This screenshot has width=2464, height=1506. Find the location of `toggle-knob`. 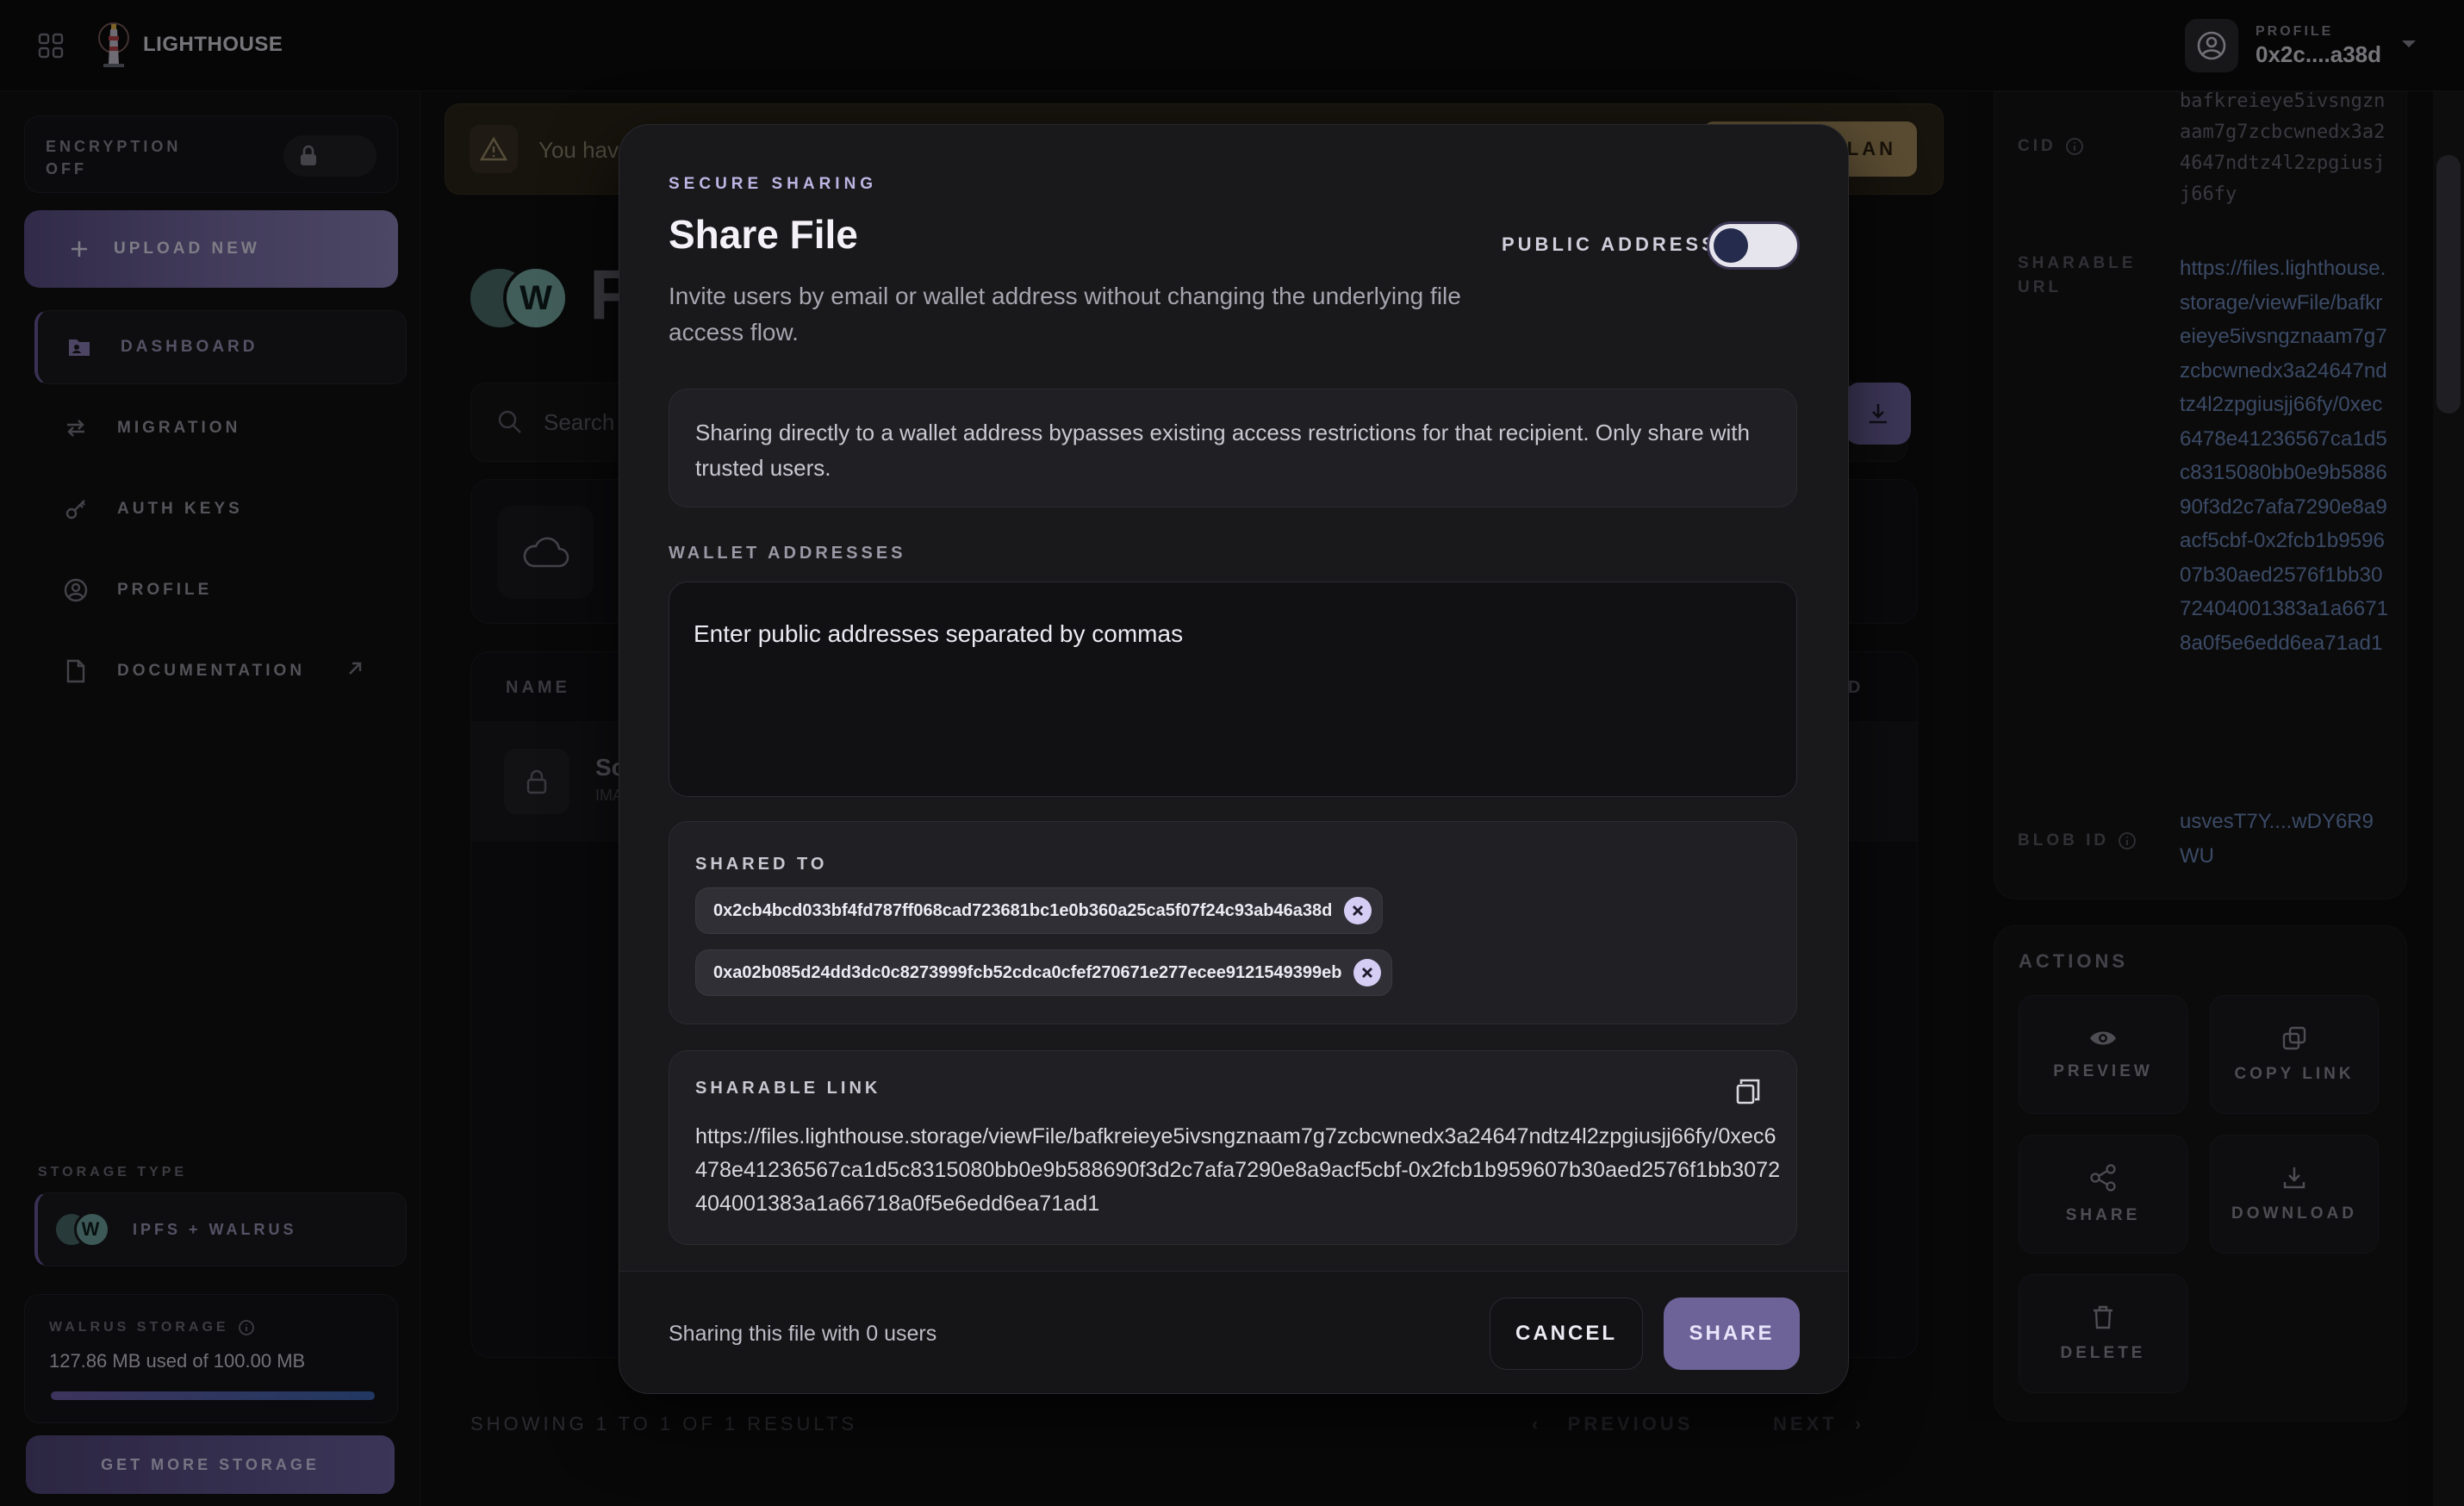

toggle-knob is located at coordinates (1731, 245).